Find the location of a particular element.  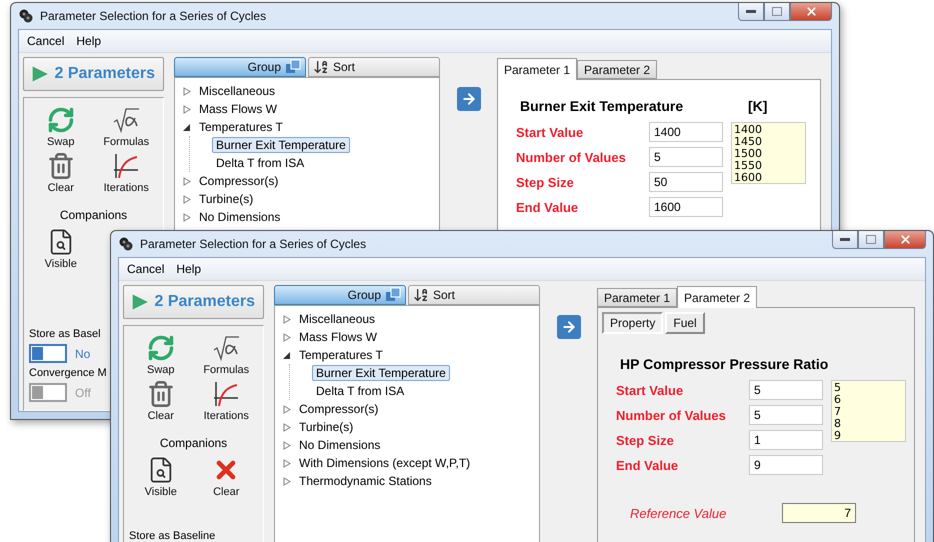

unit-label: [K] is located at coordinates (758, 106).